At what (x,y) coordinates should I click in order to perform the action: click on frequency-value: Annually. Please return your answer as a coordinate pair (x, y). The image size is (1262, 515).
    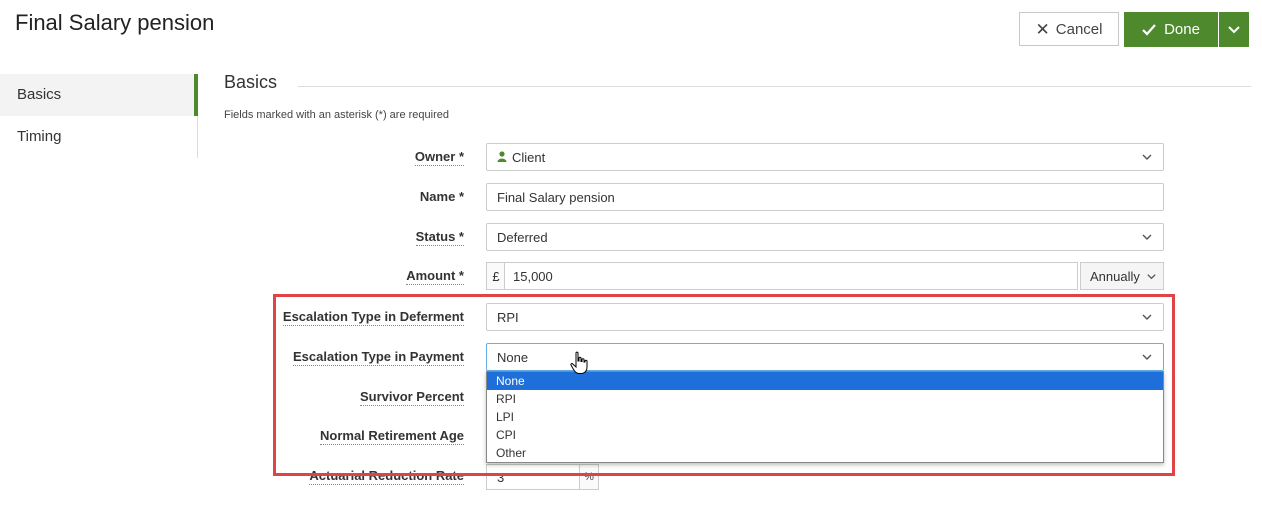
    Looking at the image, I should click on (1115, 276).